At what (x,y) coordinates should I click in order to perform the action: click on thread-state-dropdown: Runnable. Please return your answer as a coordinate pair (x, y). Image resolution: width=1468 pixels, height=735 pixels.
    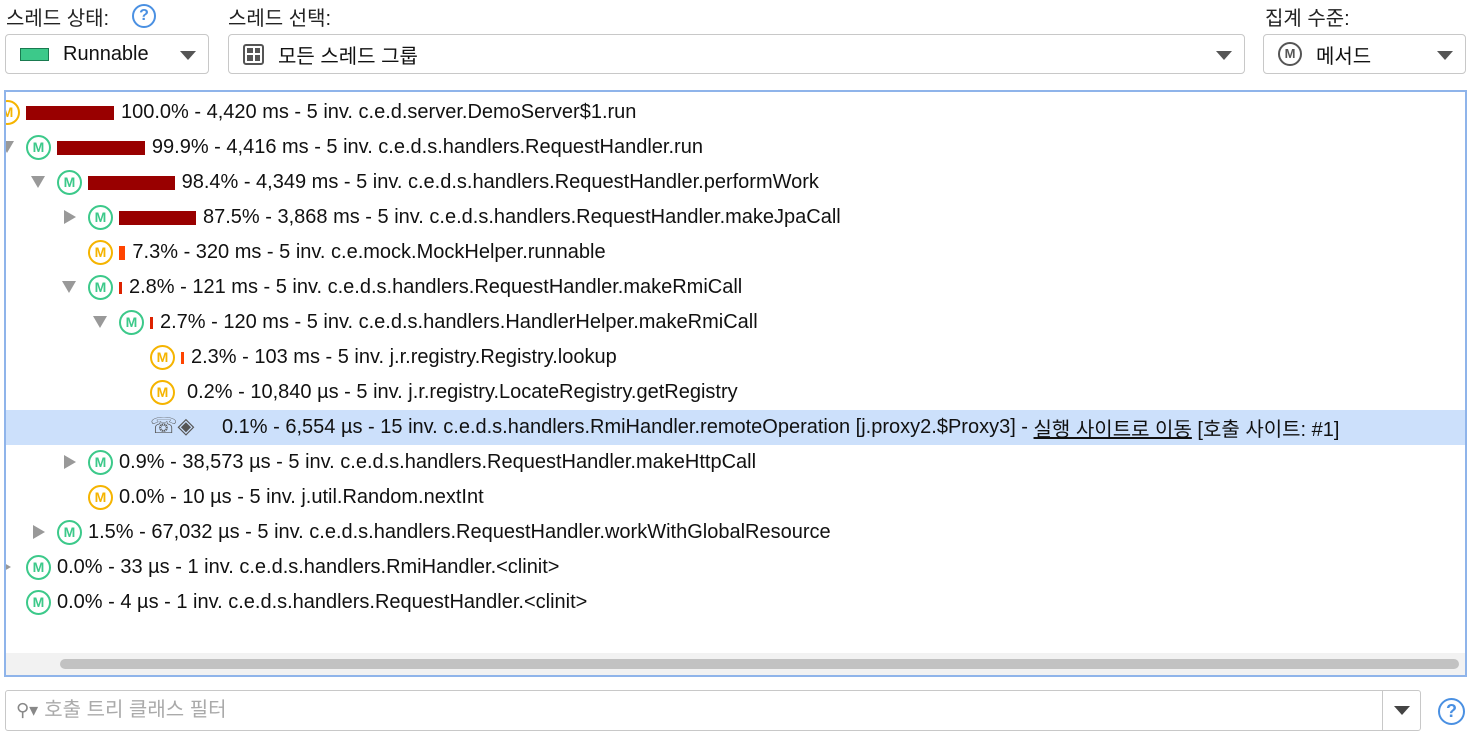
    Looking at the image, I should click on (107, 54).